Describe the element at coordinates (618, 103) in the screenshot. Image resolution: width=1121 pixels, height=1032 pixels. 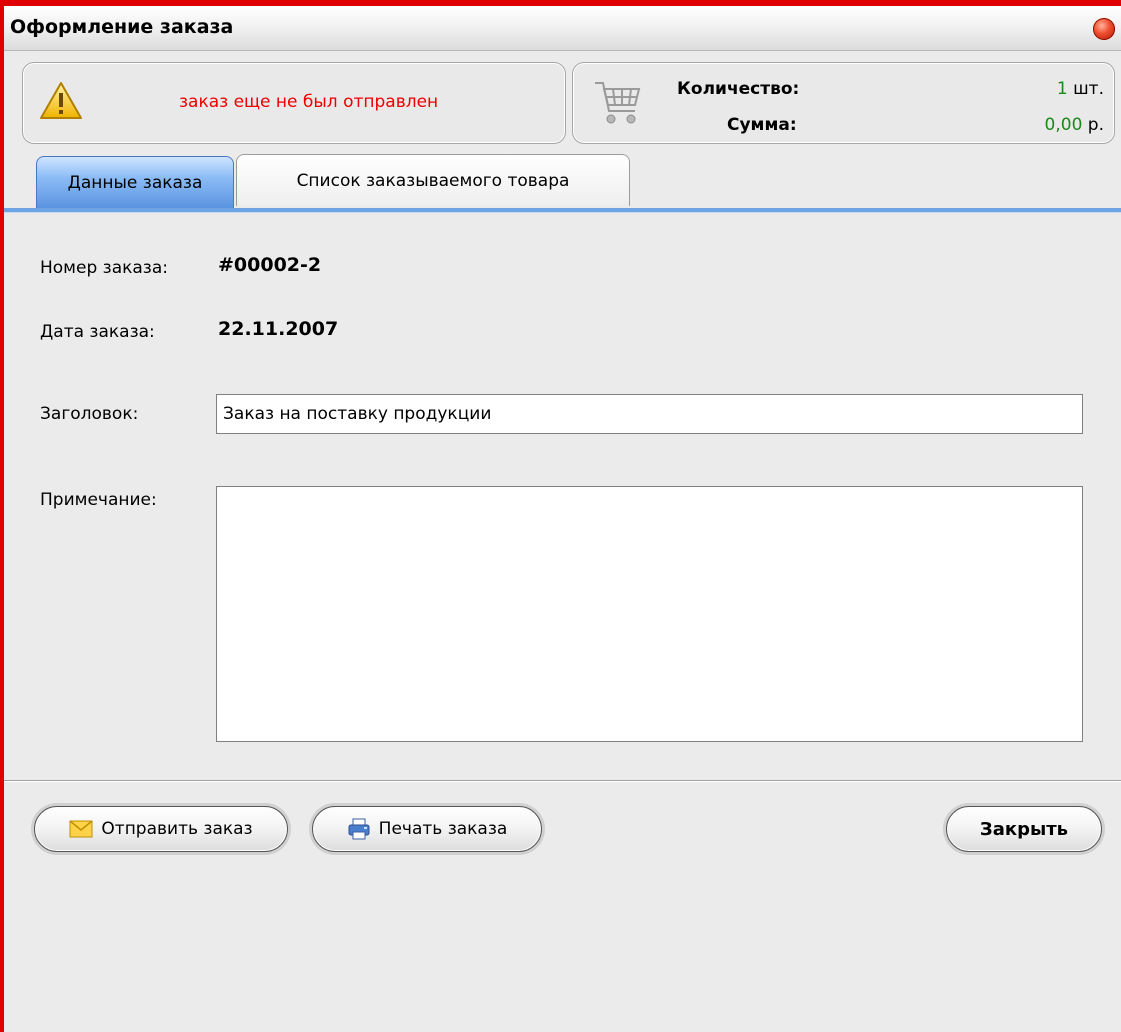
I see `shopping-cart-icon` at that location.